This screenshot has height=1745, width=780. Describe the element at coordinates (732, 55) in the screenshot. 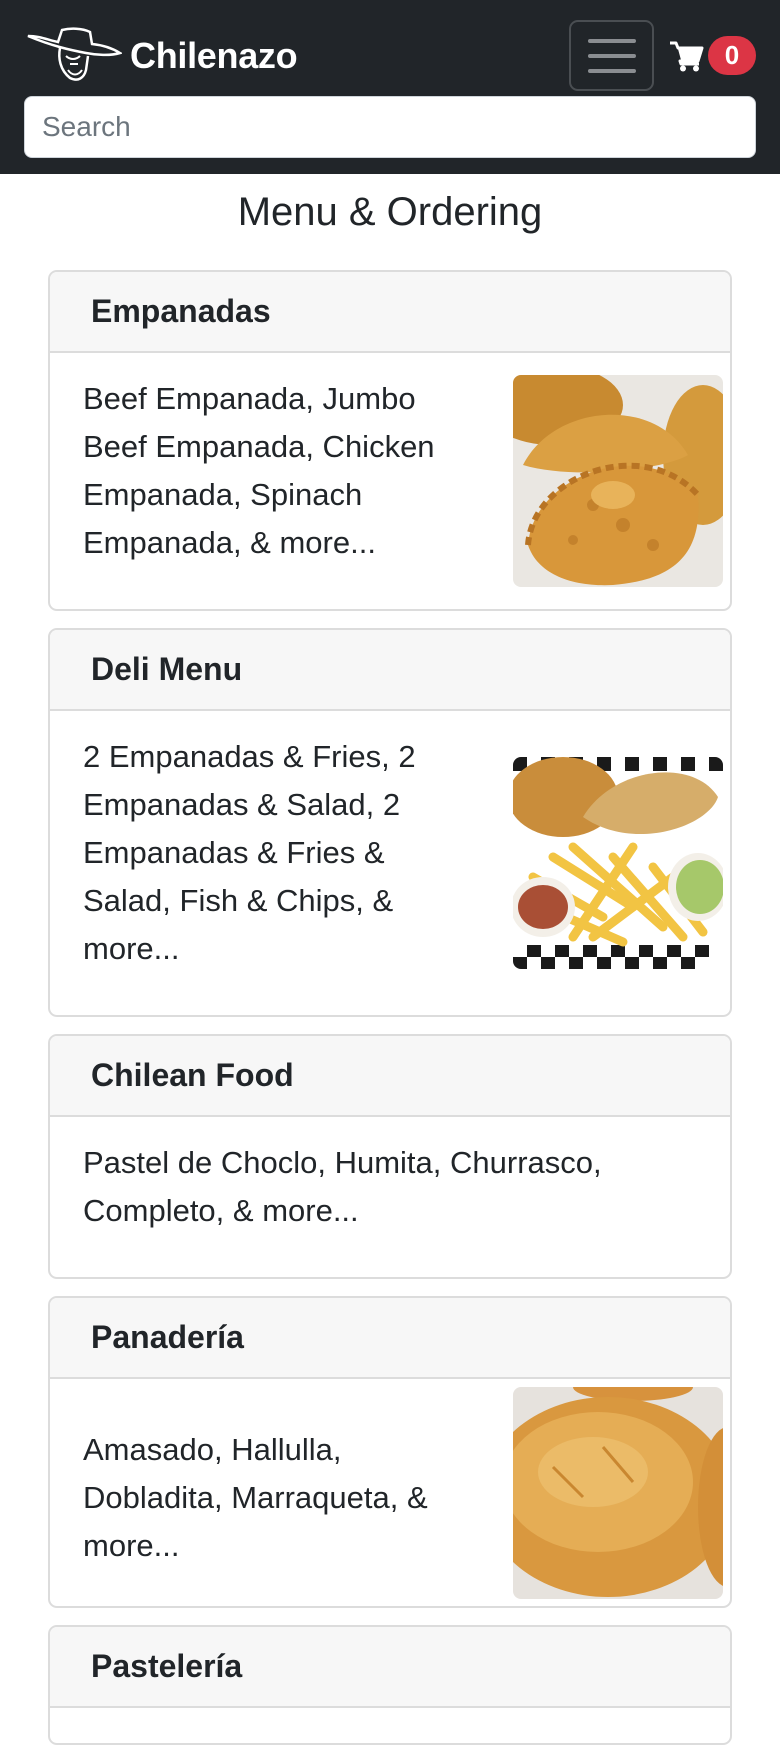

I see `cart-count-badge: 0` at that location.